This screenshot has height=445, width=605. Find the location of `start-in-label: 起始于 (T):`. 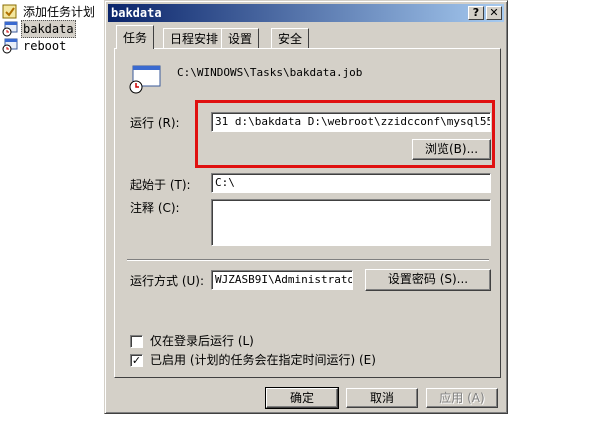

start-in-label: 起始于 (T): is located at coordinates (160, 185).